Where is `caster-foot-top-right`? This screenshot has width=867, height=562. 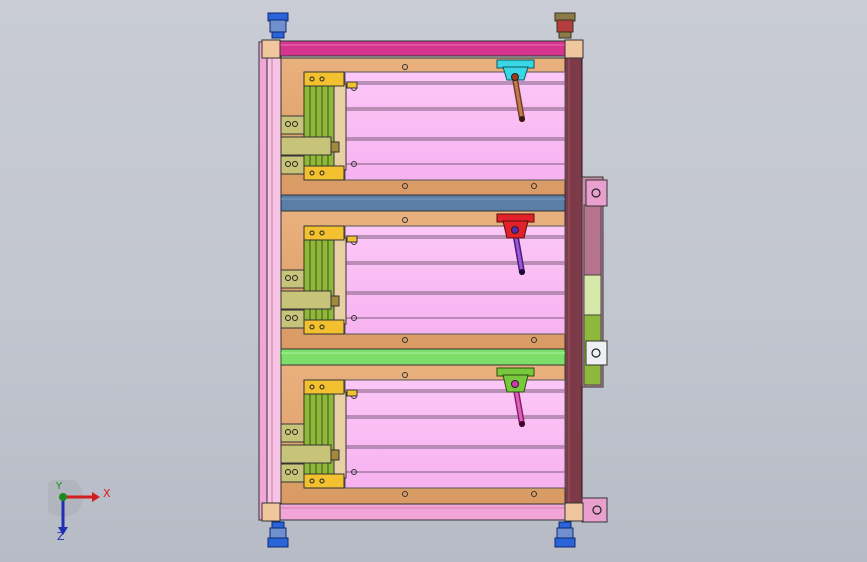
caster-foot-top-right is located at coordinates (565, 25).